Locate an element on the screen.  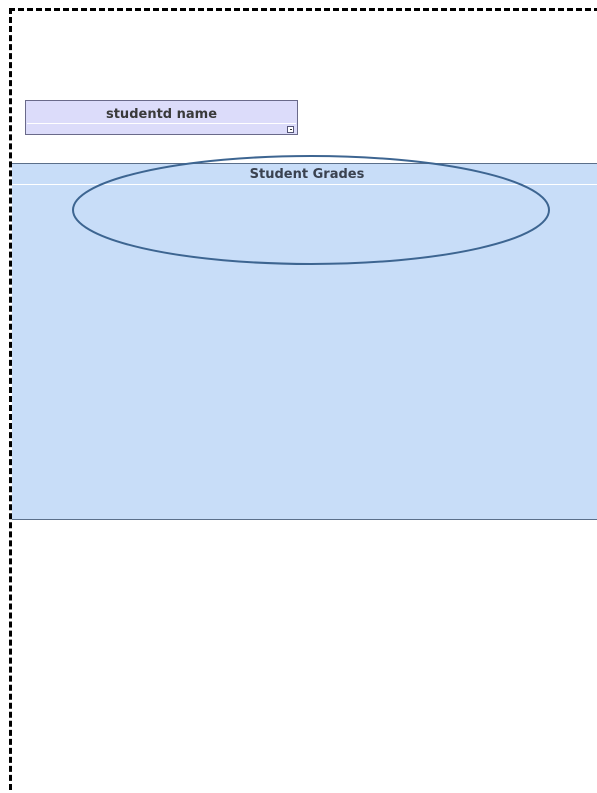
student-name-label: studentd name is located at coordinates (161, 114).